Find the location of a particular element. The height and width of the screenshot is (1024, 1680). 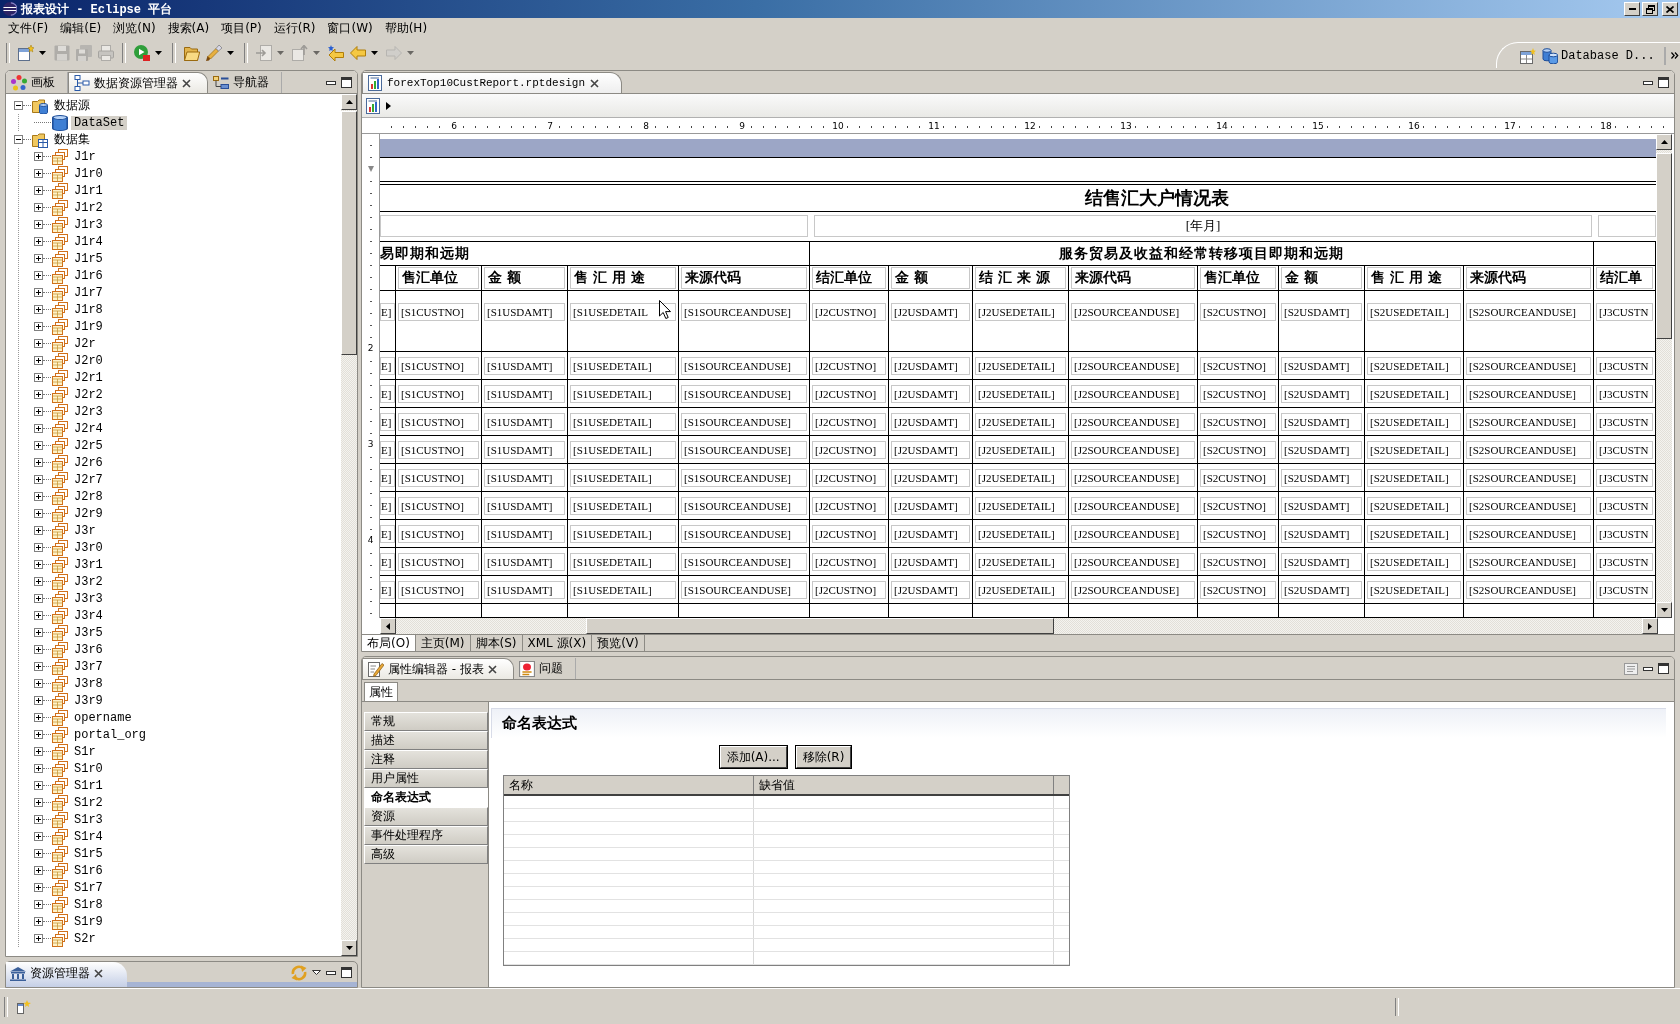

properties-tab: 属性 is located at coordinates (381, 691).